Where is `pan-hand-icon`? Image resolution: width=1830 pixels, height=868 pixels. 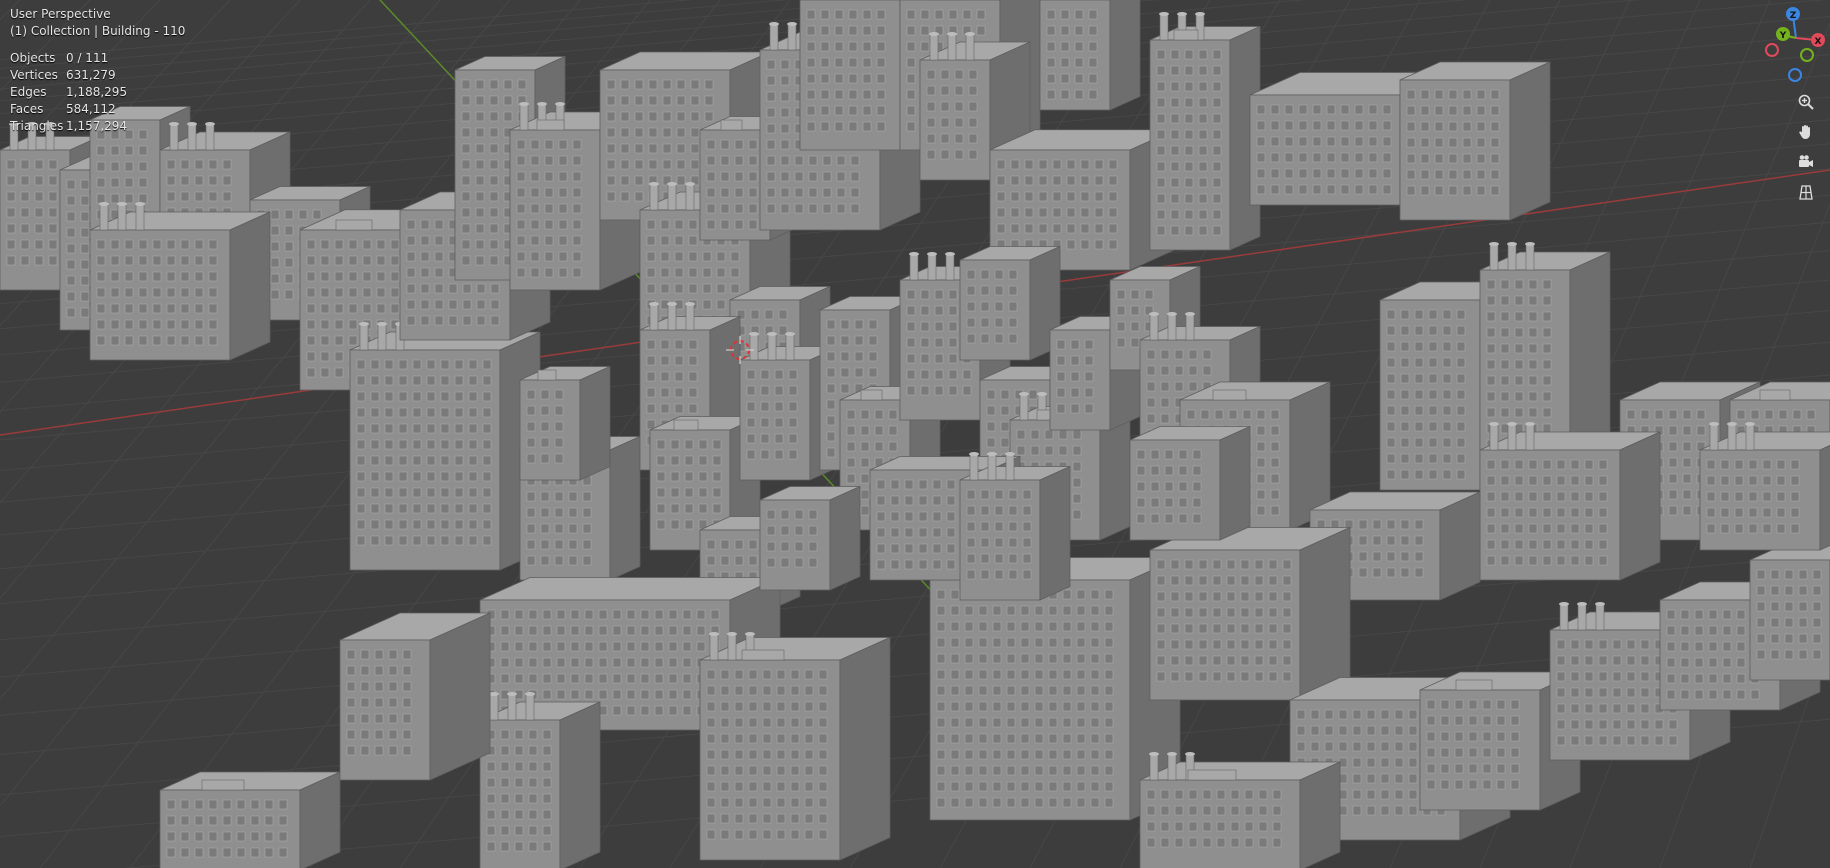 pan-hand-icon is located at coordinates (1804, 132).